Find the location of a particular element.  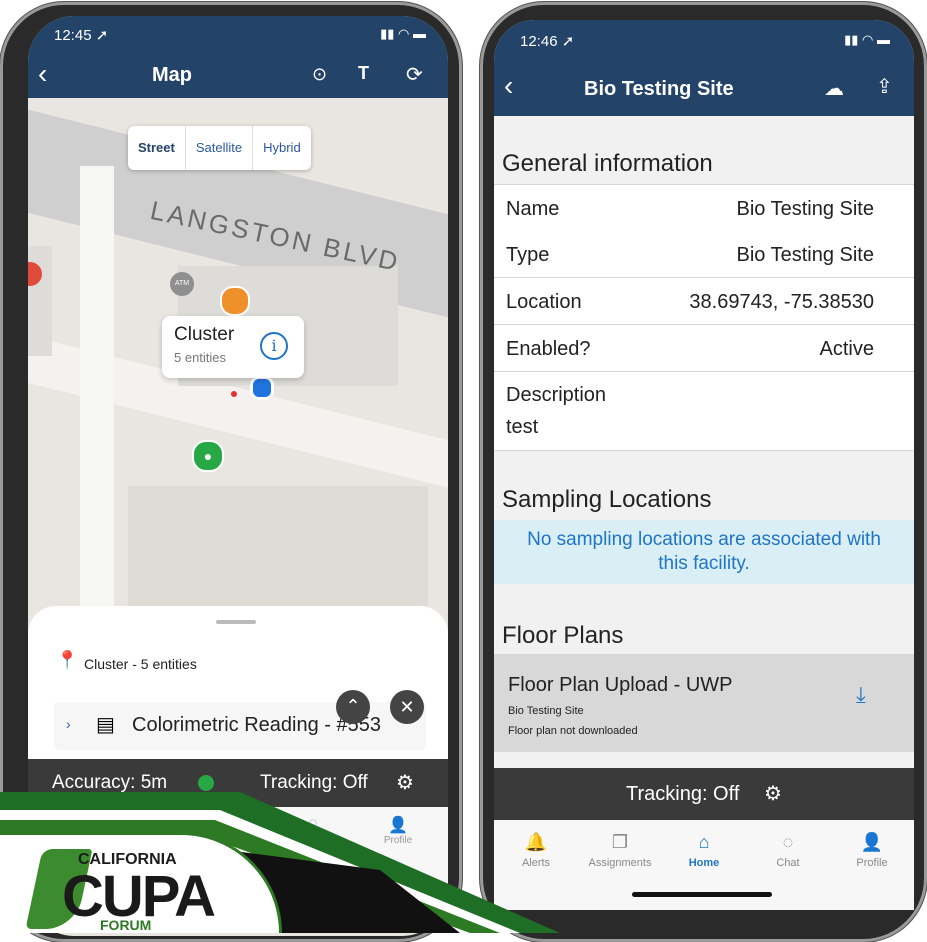

atm-marker: ATM is located at coordinates (182, 284).